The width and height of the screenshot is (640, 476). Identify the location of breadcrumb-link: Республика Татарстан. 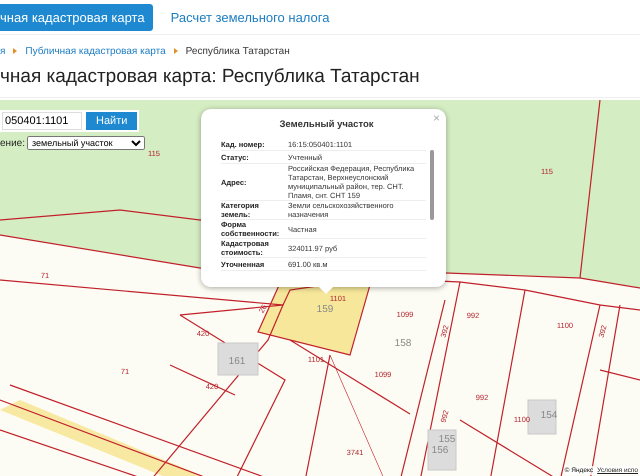
(238, 51).